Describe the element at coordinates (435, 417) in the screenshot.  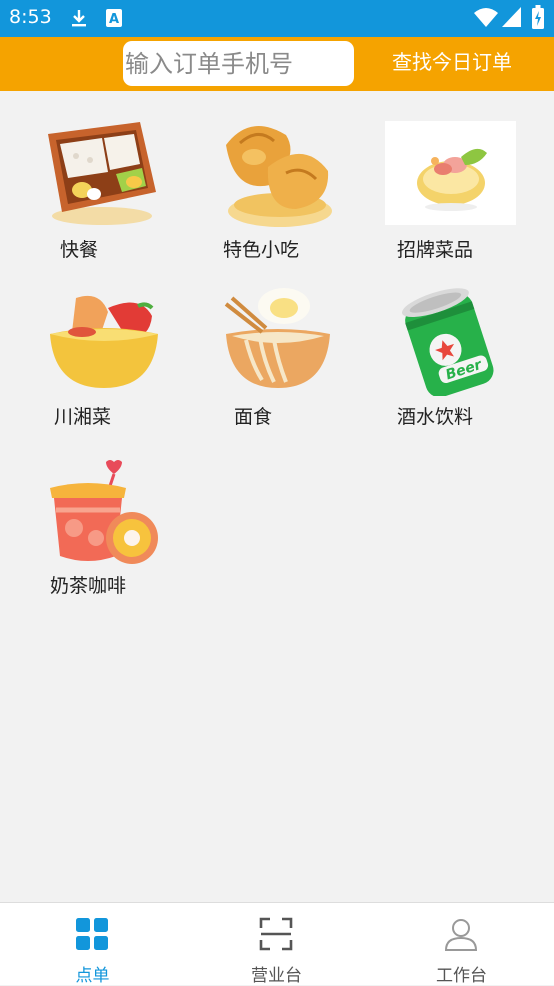
I see `category-label: 酒水饮料` at that location.